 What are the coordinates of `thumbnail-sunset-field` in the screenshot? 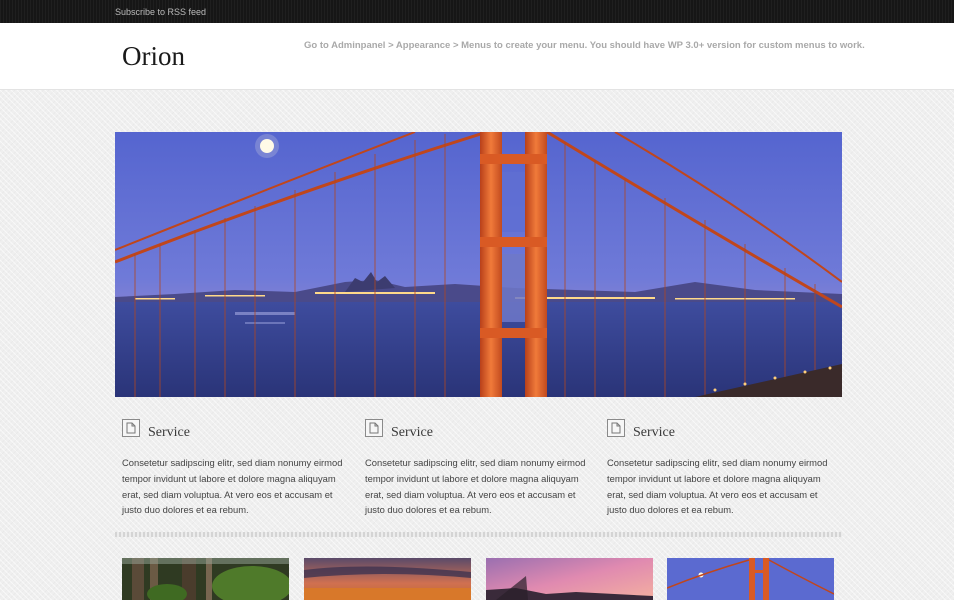 It's located at (387, 579).